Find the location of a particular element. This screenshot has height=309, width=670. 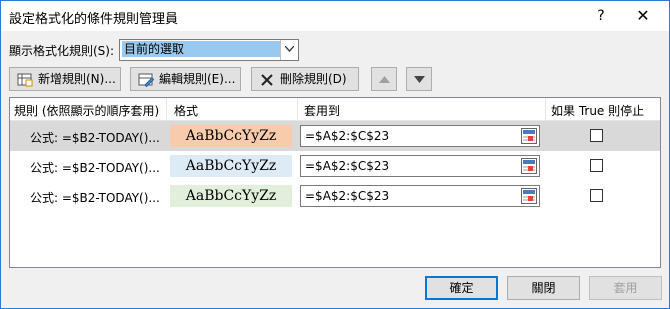

move-up-button is located at coordinates (384, 79).